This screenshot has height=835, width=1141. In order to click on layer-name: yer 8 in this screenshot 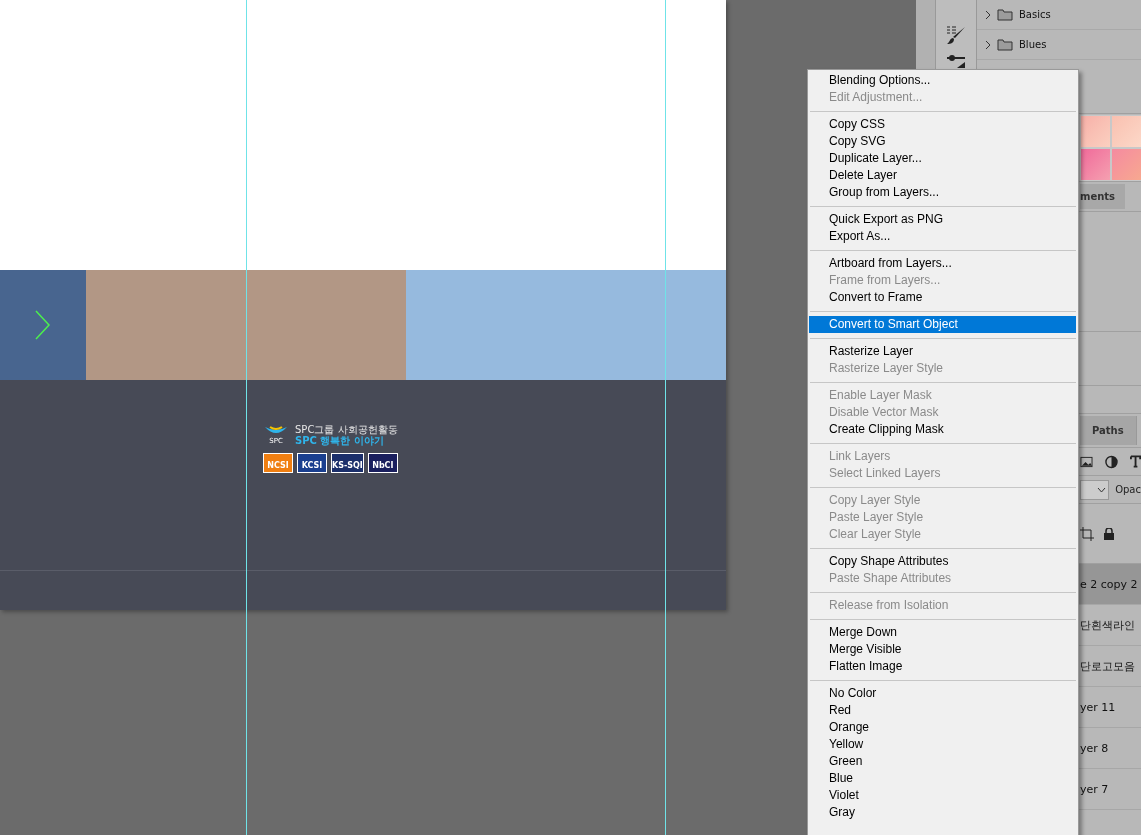, I will do `click(1094, 748)`.